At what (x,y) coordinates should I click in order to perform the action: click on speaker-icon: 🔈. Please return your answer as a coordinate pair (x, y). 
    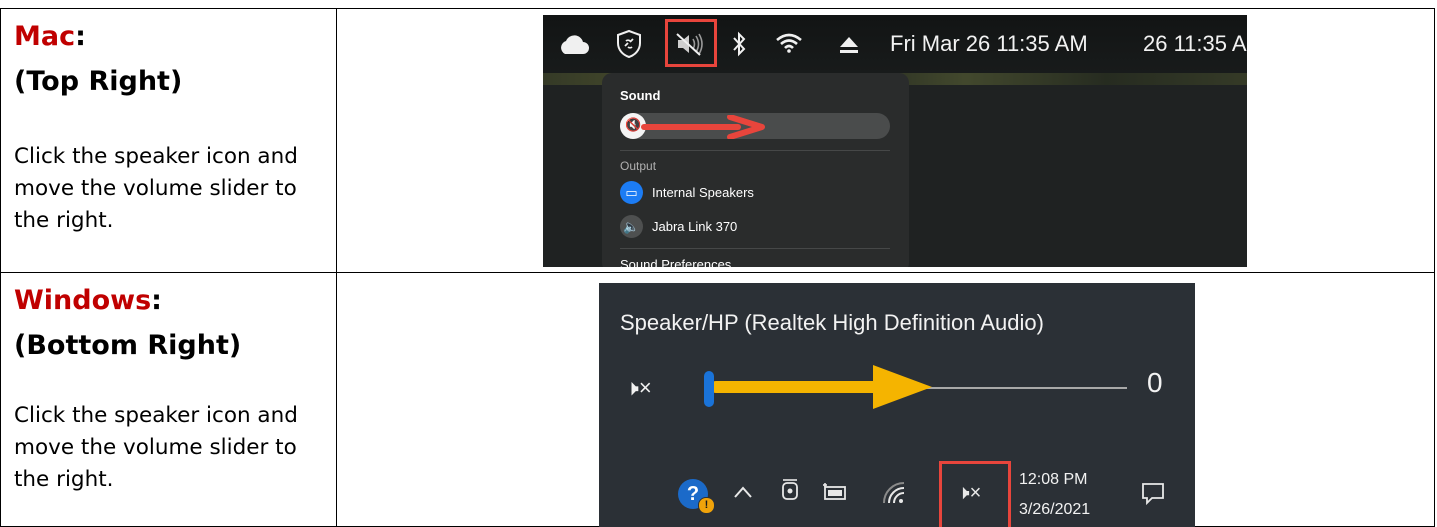
    Looking at the image, I should click on (631, 226).